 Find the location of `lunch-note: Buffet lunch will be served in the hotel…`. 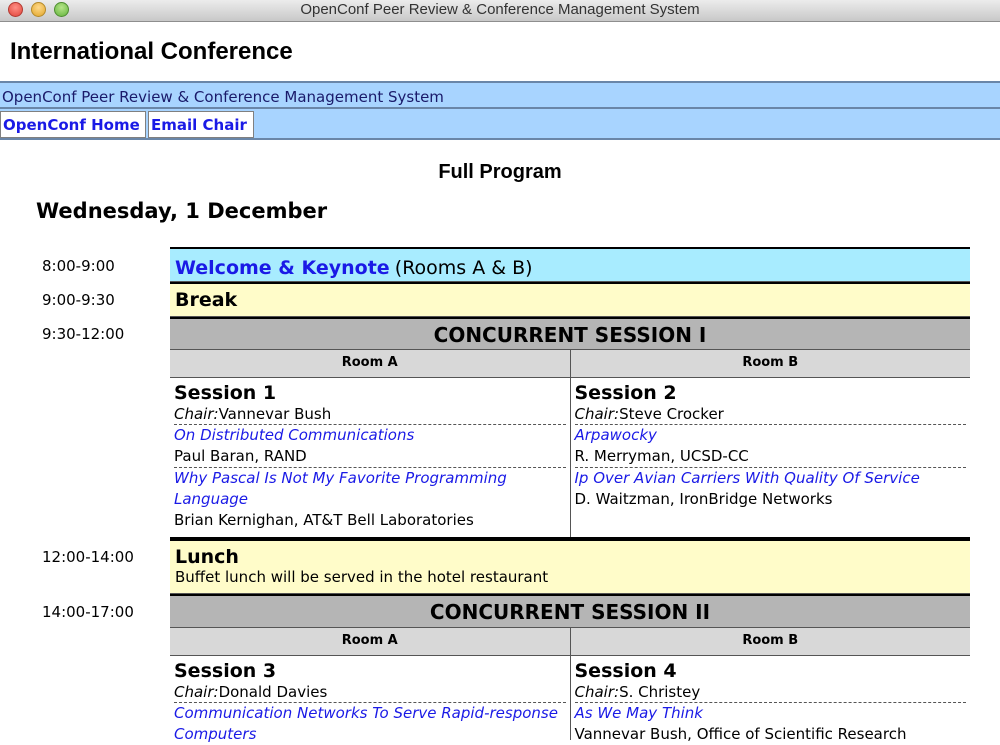

lunch-note: Buffet lunch will be served in the hotel… is located at coordinates (362, 577).